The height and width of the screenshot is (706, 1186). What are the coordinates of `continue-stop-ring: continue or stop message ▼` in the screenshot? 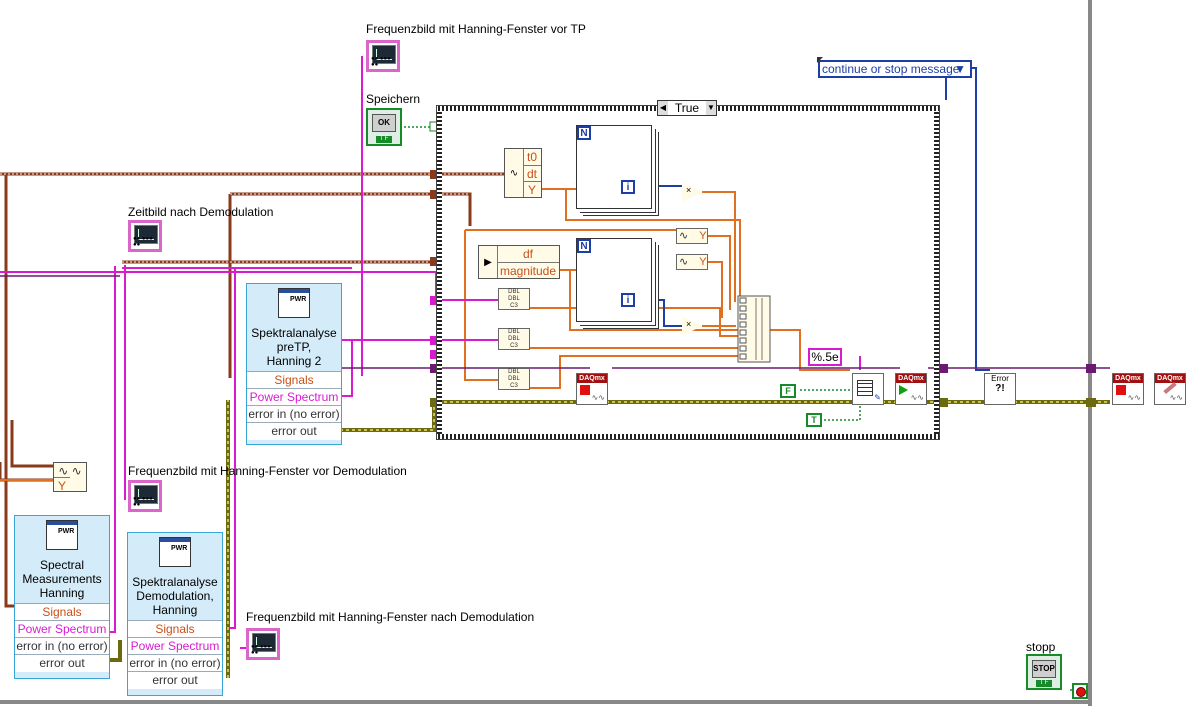 It's located at (895, 69).